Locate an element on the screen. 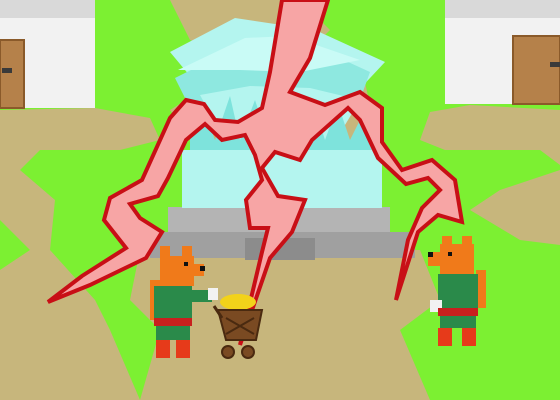 This screenshot has height=400, width=560. door-left is located at coordinates (12, 74).